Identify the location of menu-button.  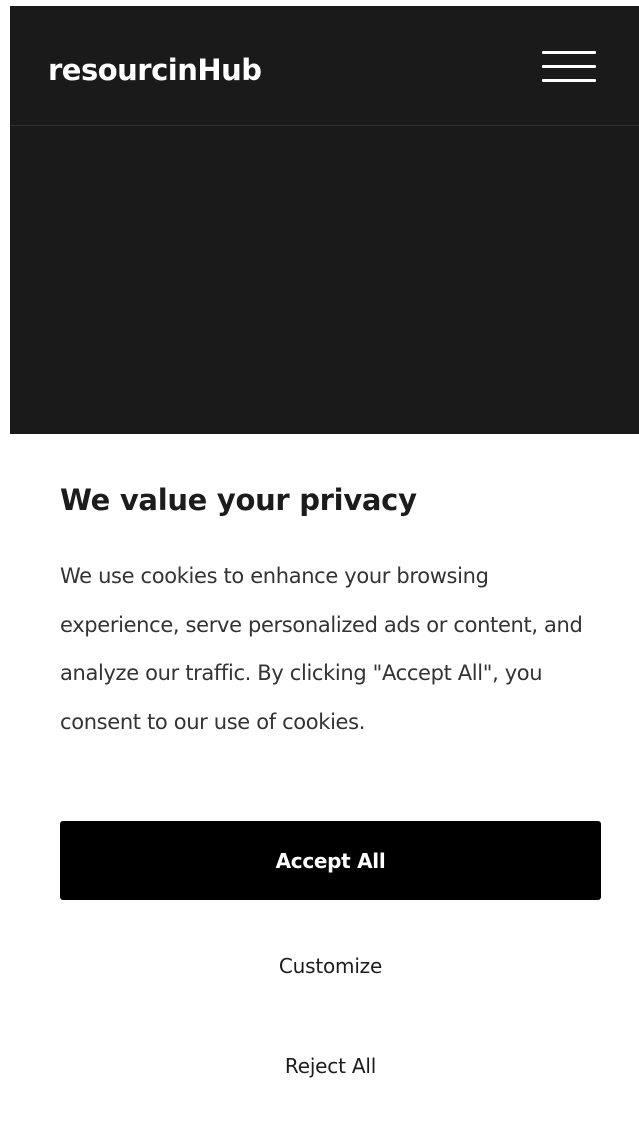
(569, 67).